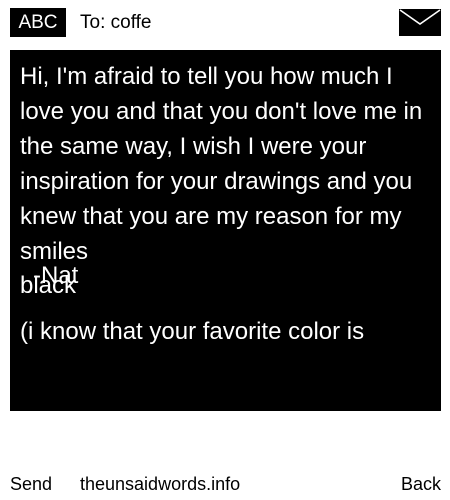 Image resolution: width=450 pixels, height=500 pixels. I want to click on compose-header: ABC To: coffe, so click(225, 23).